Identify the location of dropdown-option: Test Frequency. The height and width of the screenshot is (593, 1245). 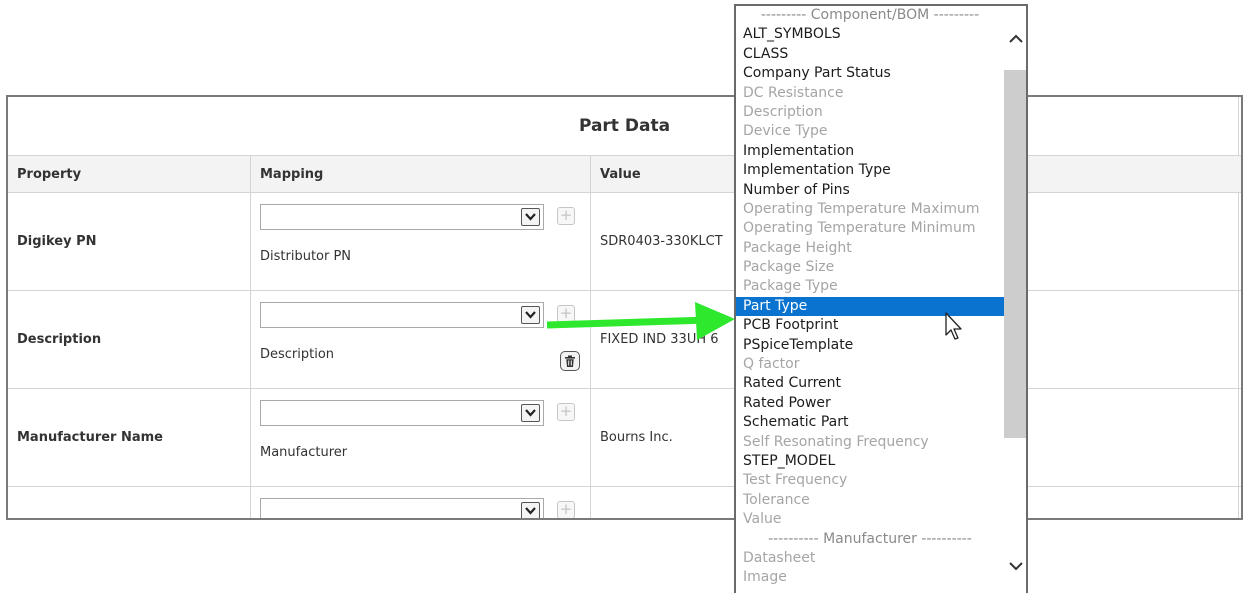
(870, 480).